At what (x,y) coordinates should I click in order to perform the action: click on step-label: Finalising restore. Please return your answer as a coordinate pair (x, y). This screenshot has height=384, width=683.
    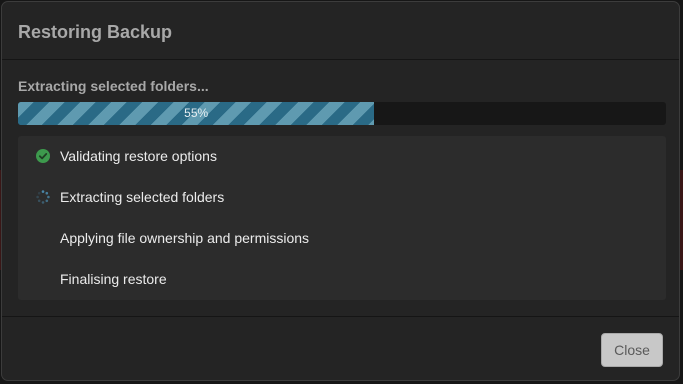
    Looking at the image, I should click on (113, 279).